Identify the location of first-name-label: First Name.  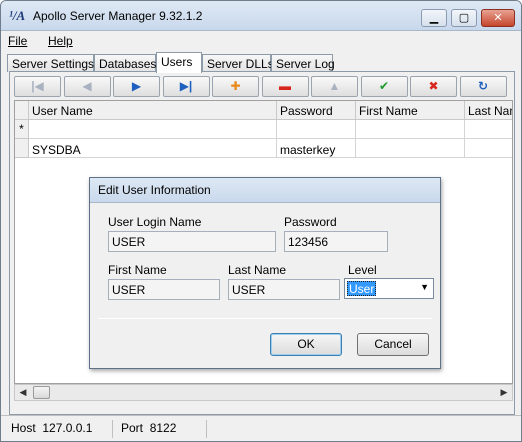
(137, 270).